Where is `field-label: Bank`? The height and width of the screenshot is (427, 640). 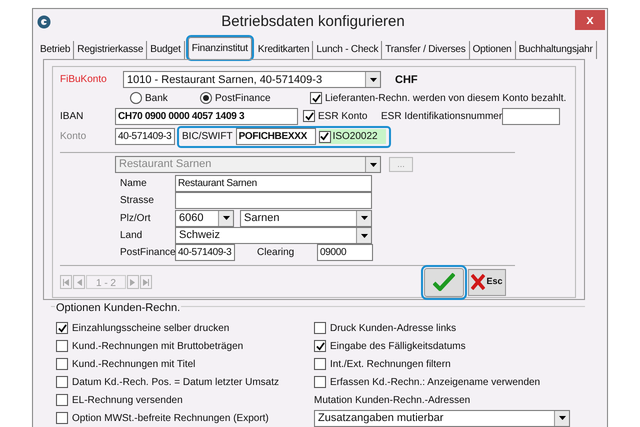
field-label: Bank is located at coordinates (156, 99).